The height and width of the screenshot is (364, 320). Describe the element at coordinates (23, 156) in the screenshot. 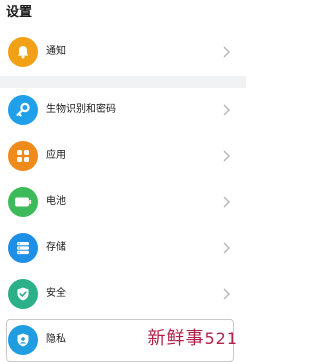

I see `grid-icon` at that location.